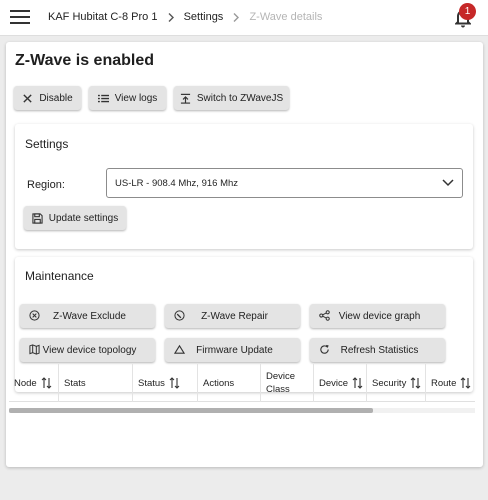 The width and height of the screenshot is (488, 500). I want to click on region-label: Region:, so click(46, 185).